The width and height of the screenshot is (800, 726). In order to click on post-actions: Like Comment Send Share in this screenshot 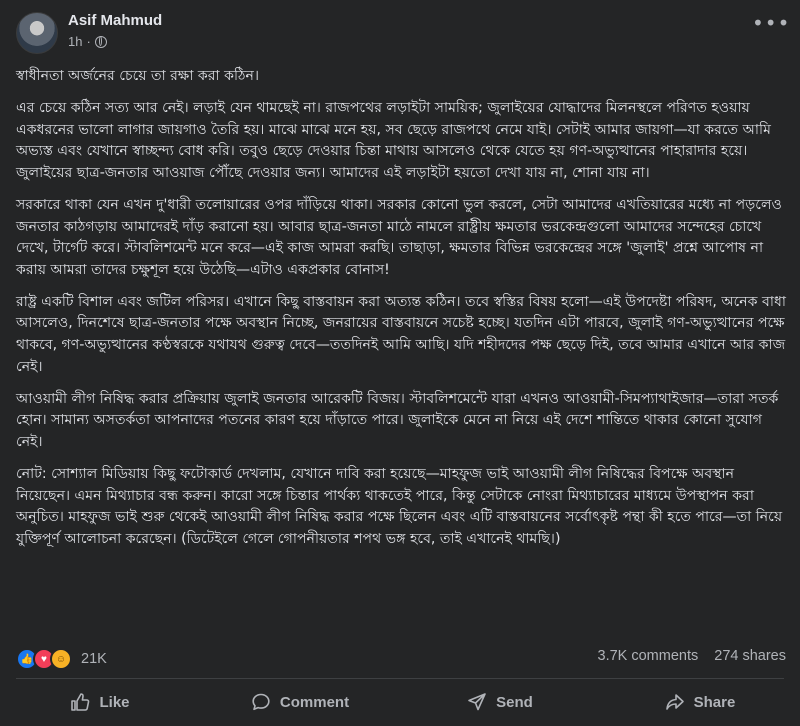, I will do `click(400, 702)`.